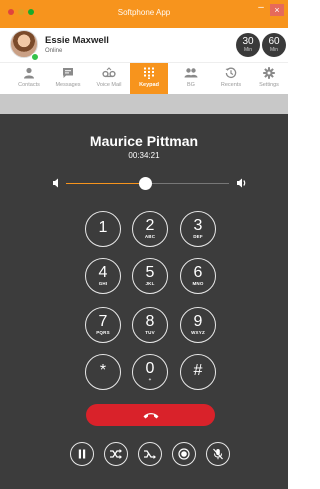 The width and height of the screenshot is (320, 489). Describe the element at coordinates (68, 79) in the screenshot. I see `tab-messages: Messages` at that location.